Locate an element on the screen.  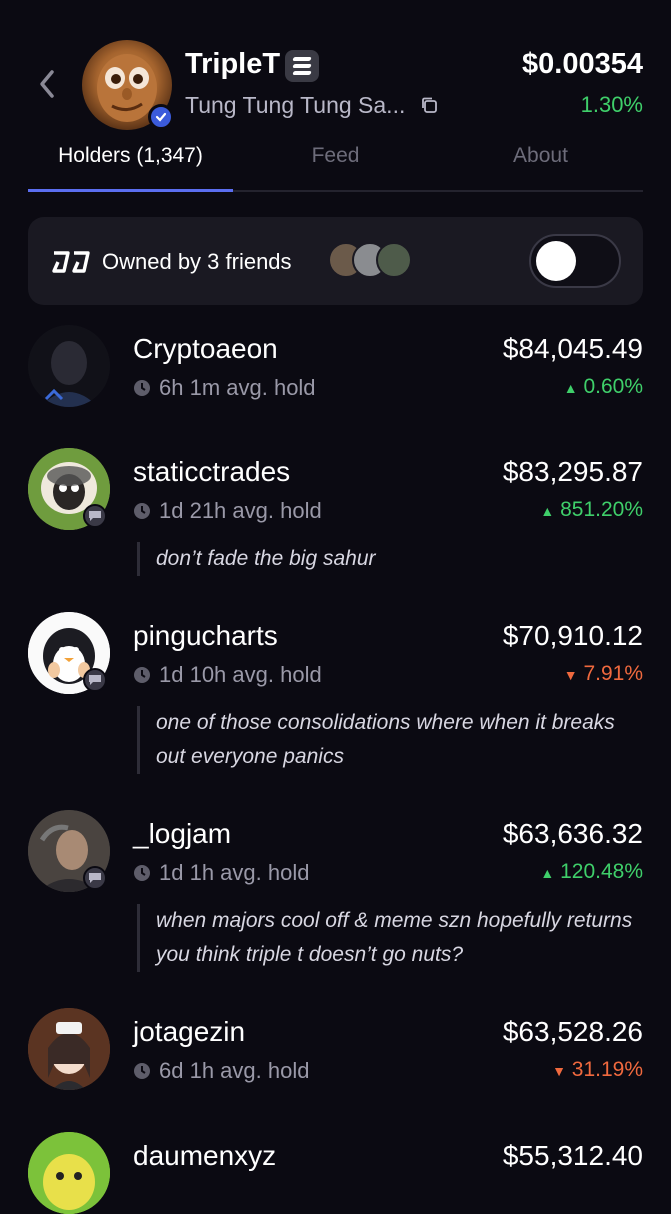
holder-value: $55,312.40 is located at coordinates (572, 1155).